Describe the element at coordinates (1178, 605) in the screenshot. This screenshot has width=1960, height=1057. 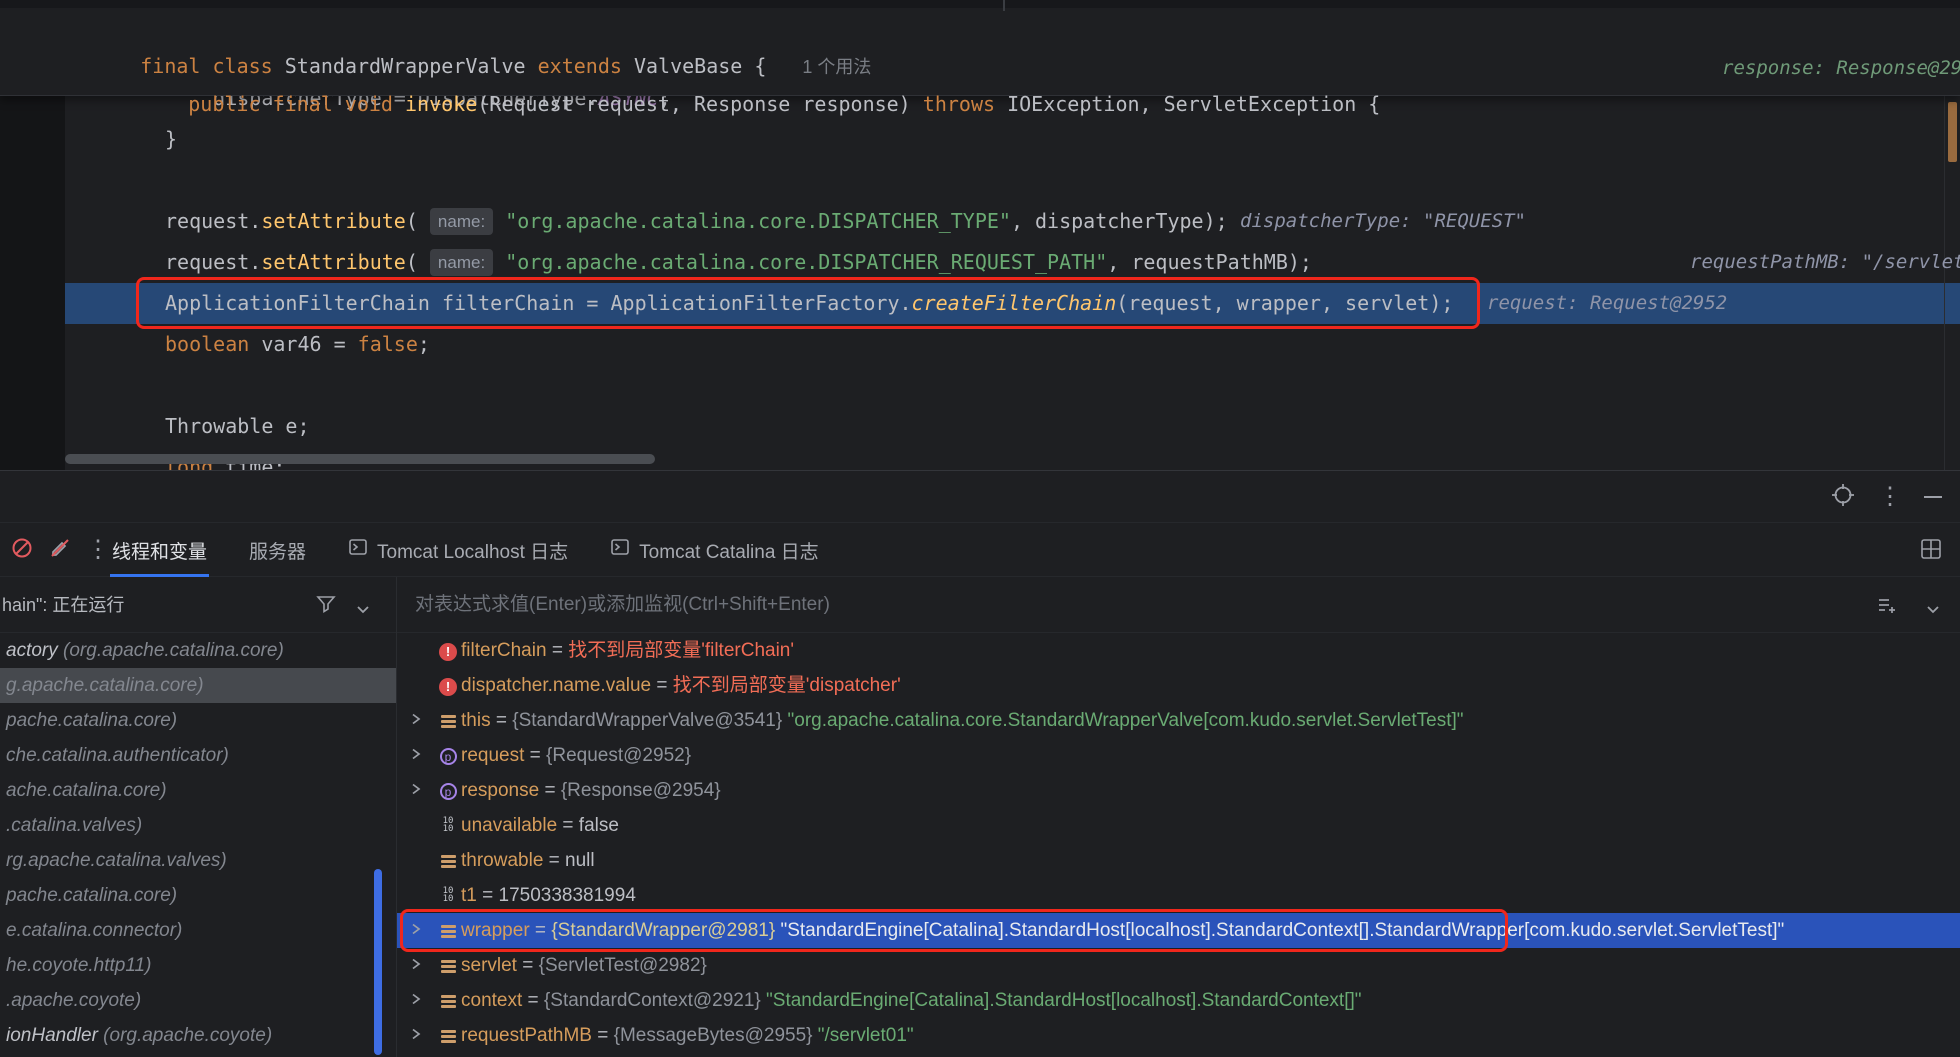
I see `evaluate-expression-bar: 对表达式求值(Enter)或添加监视(Ctrl+Shift+Enter)` at that location.